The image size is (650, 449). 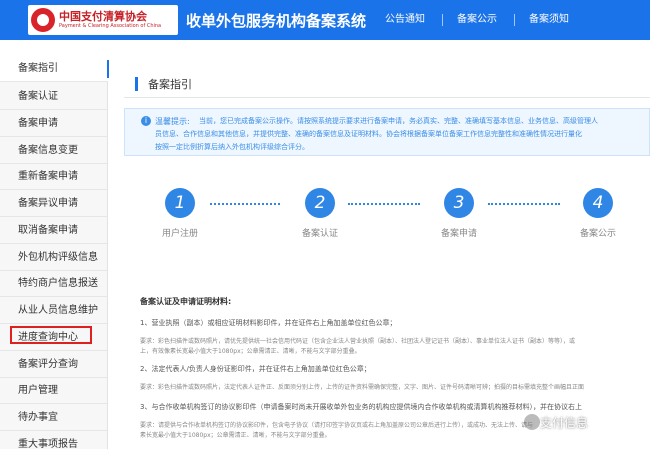 I want to click on step-4-label: 备案公示, so click(x=598, y=234).